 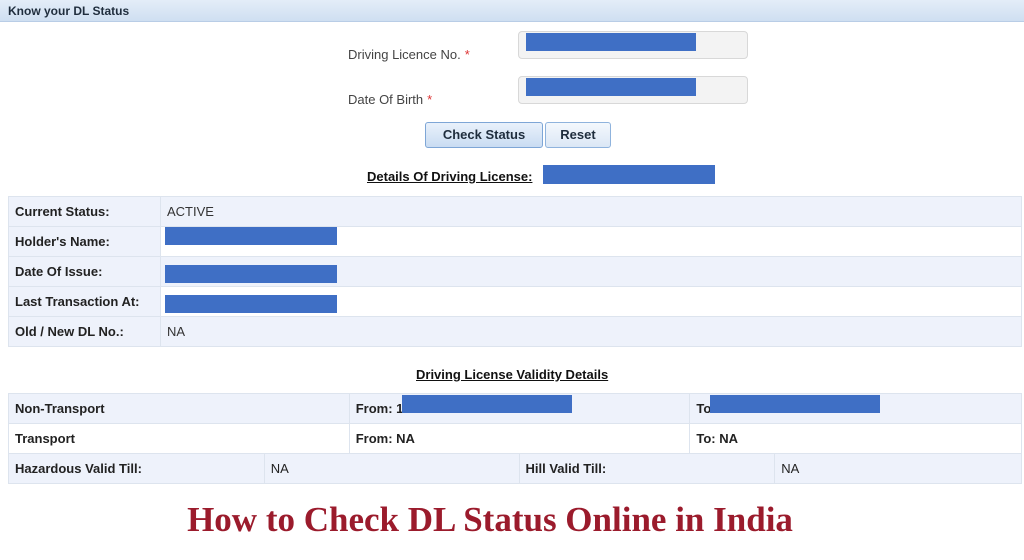 What do you see at coordinates (512, 374) in the screenshot?
I see `validity-heading: Driving License Validity Details` at bounding box center [512, 374].